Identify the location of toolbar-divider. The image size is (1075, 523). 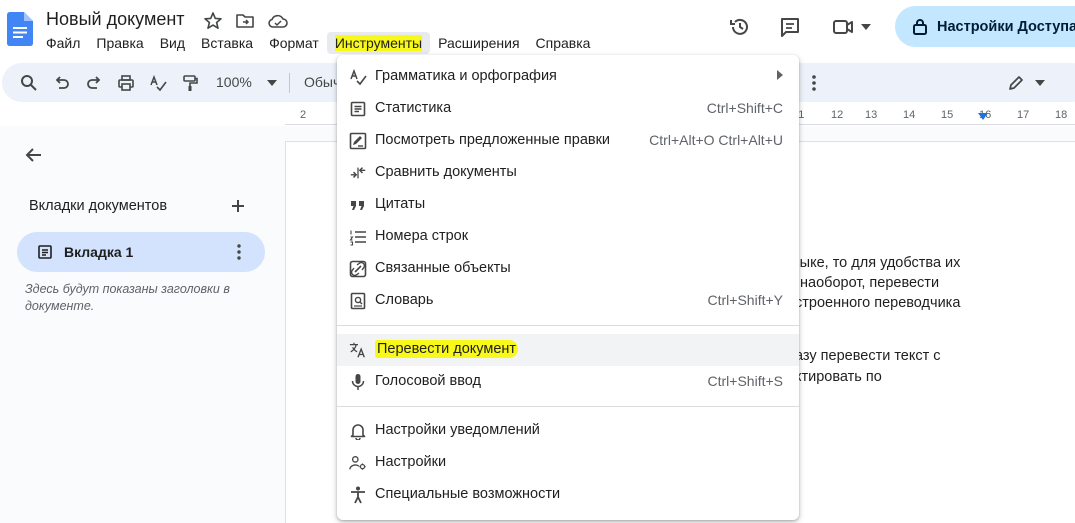
(289, 83).